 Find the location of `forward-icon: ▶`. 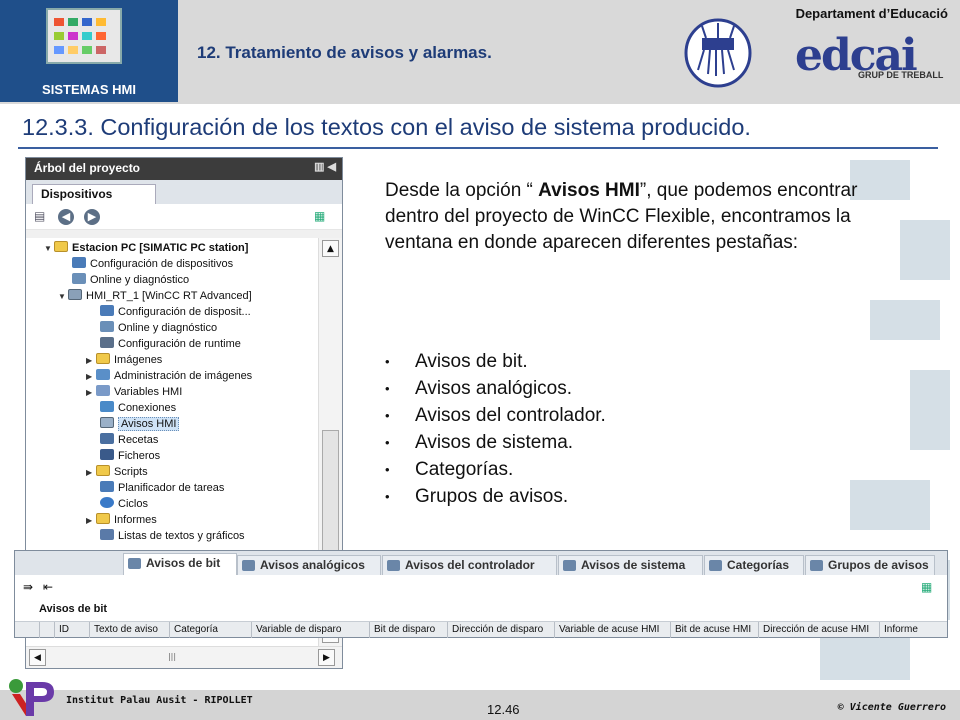

forward-icon: ▶ is located at coordinates (92, 217).